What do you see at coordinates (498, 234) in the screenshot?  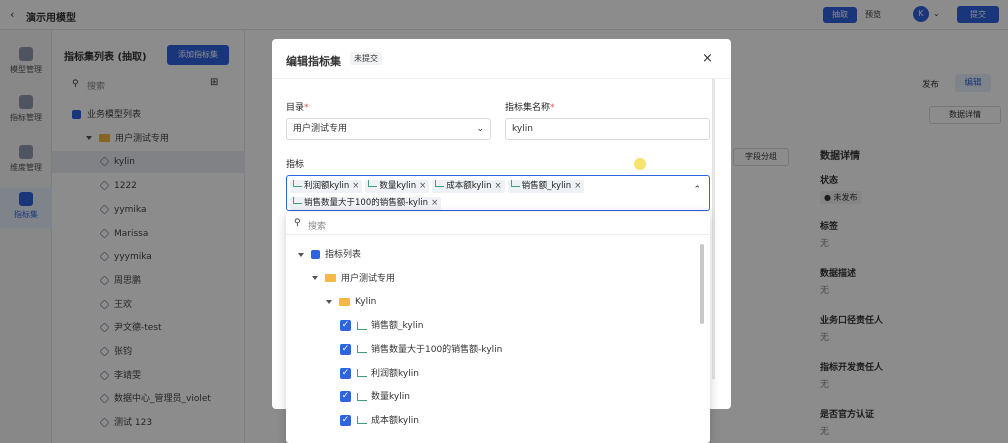 I see `dropdown-divider` at bounding box center [498, 234].